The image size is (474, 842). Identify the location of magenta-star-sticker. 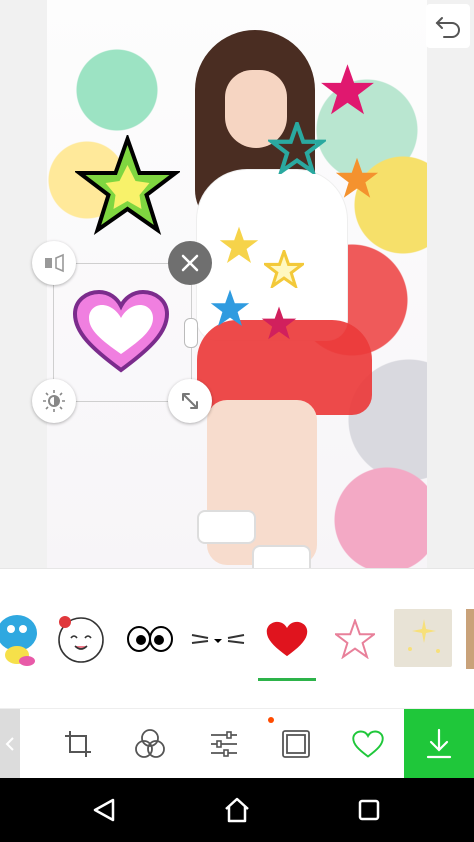
(347, 89).